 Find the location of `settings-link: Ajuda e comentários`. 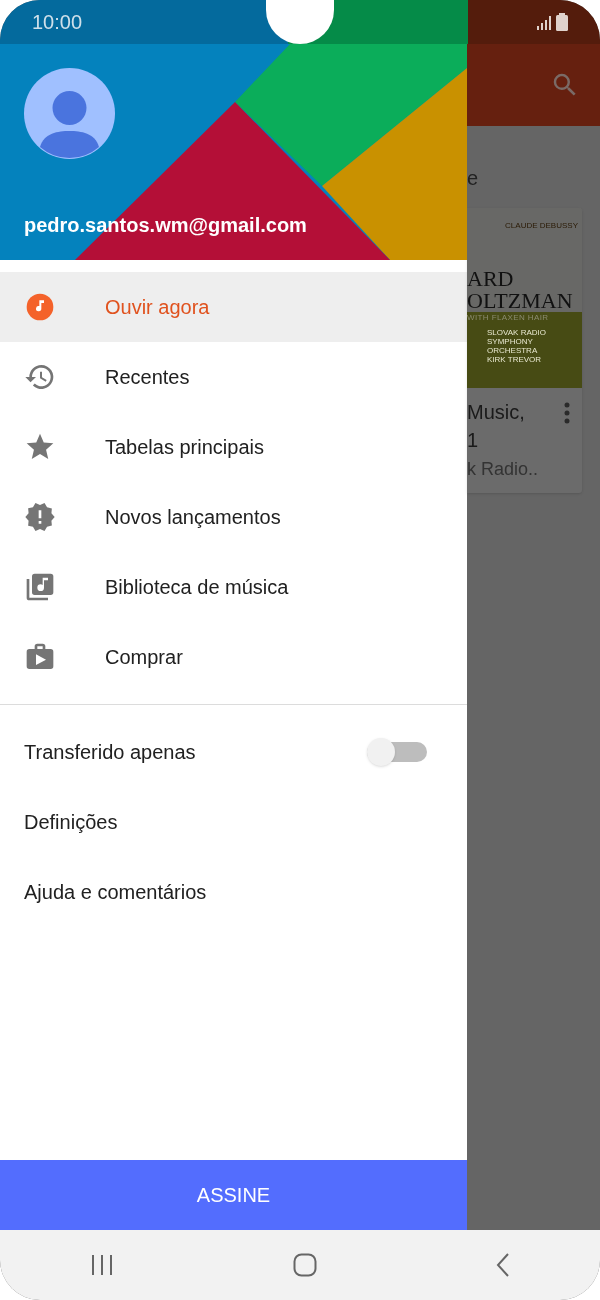

settings-link: Ajuda e comentários is located at coordinates (233, 892).